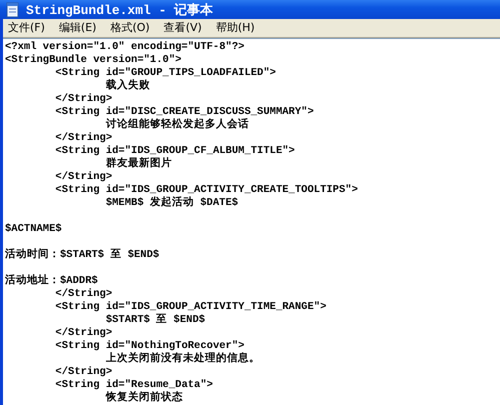  Describe the element at coordinates (155, 320) in the screenshot. I see `text-line: $START$ 至 $END$` at that location.